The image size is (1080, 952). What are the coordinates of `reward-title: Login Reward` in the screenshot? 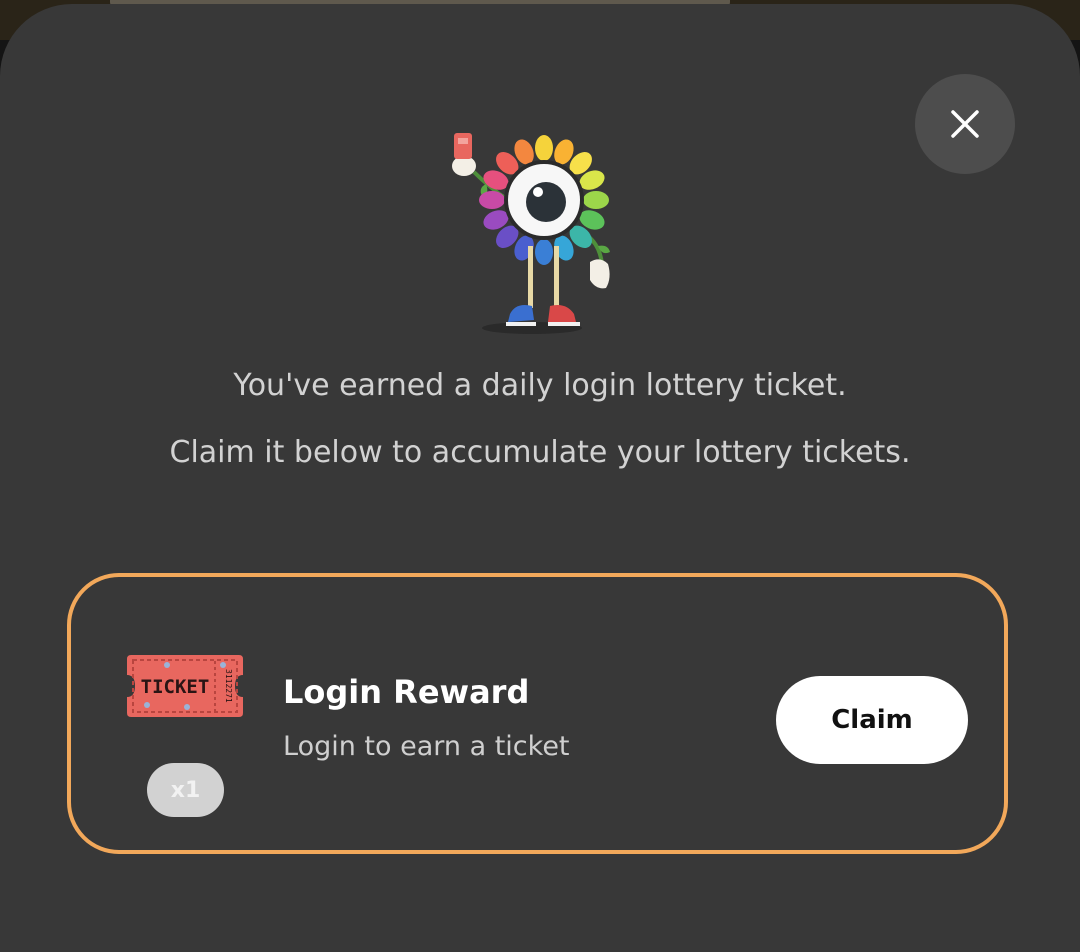 It's located at (406, 692).